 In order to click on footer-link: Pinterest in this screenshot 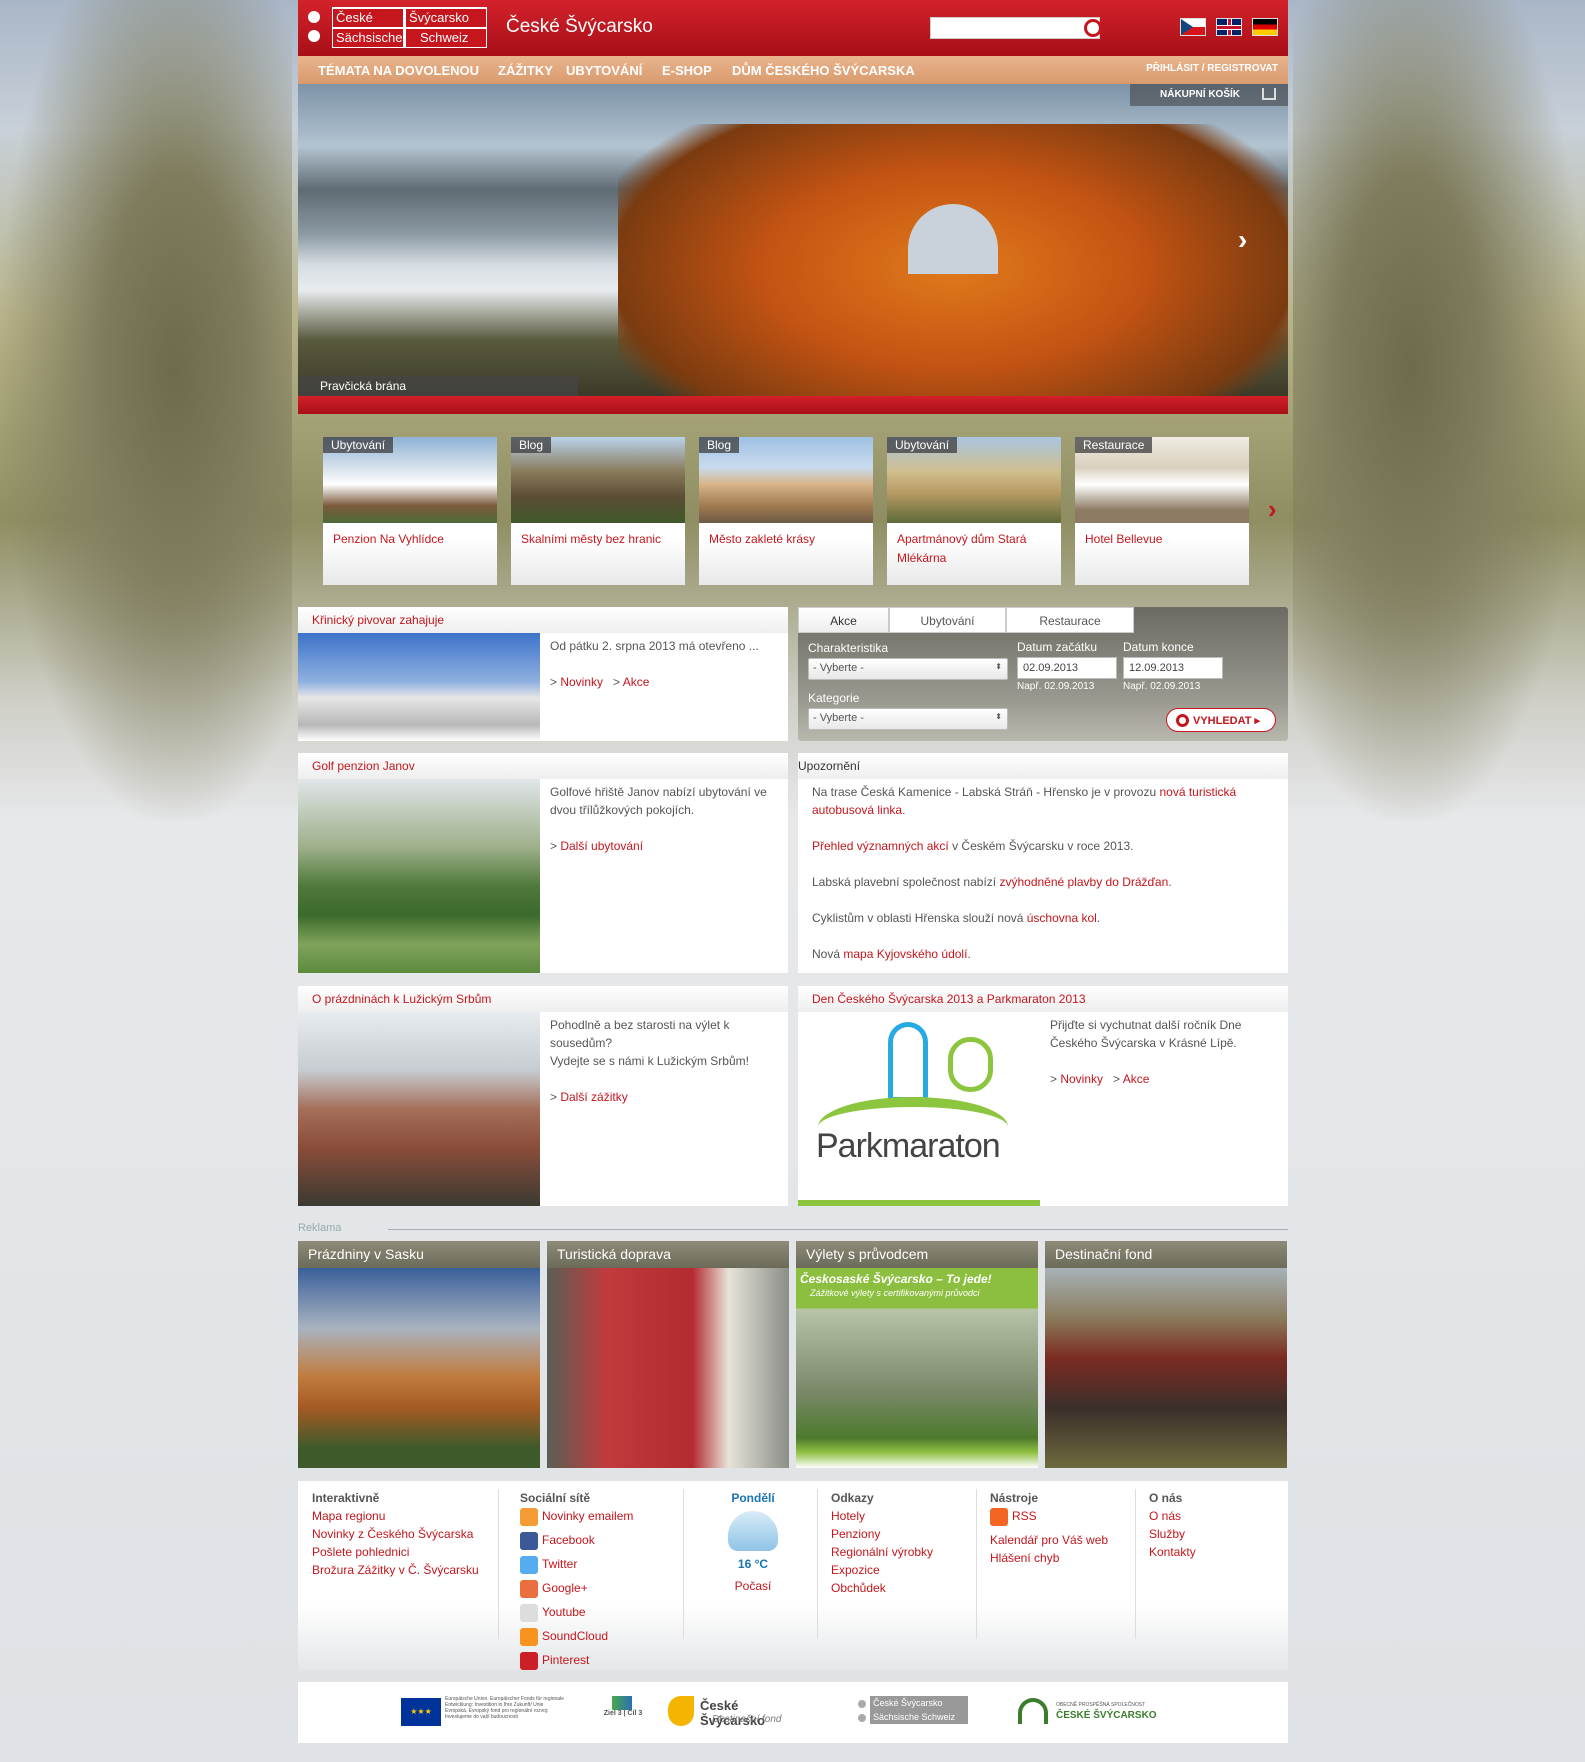, I will do `click(565, 1660)`.